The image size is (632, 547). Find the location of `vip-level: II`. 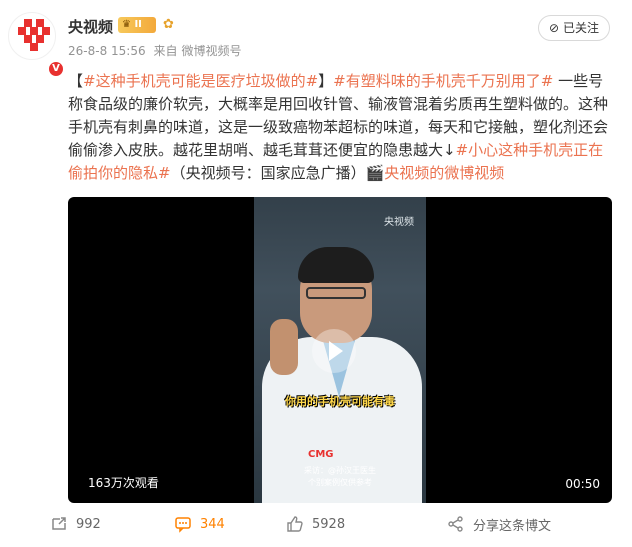

vip-level: II is located at coordinates (138, 24).